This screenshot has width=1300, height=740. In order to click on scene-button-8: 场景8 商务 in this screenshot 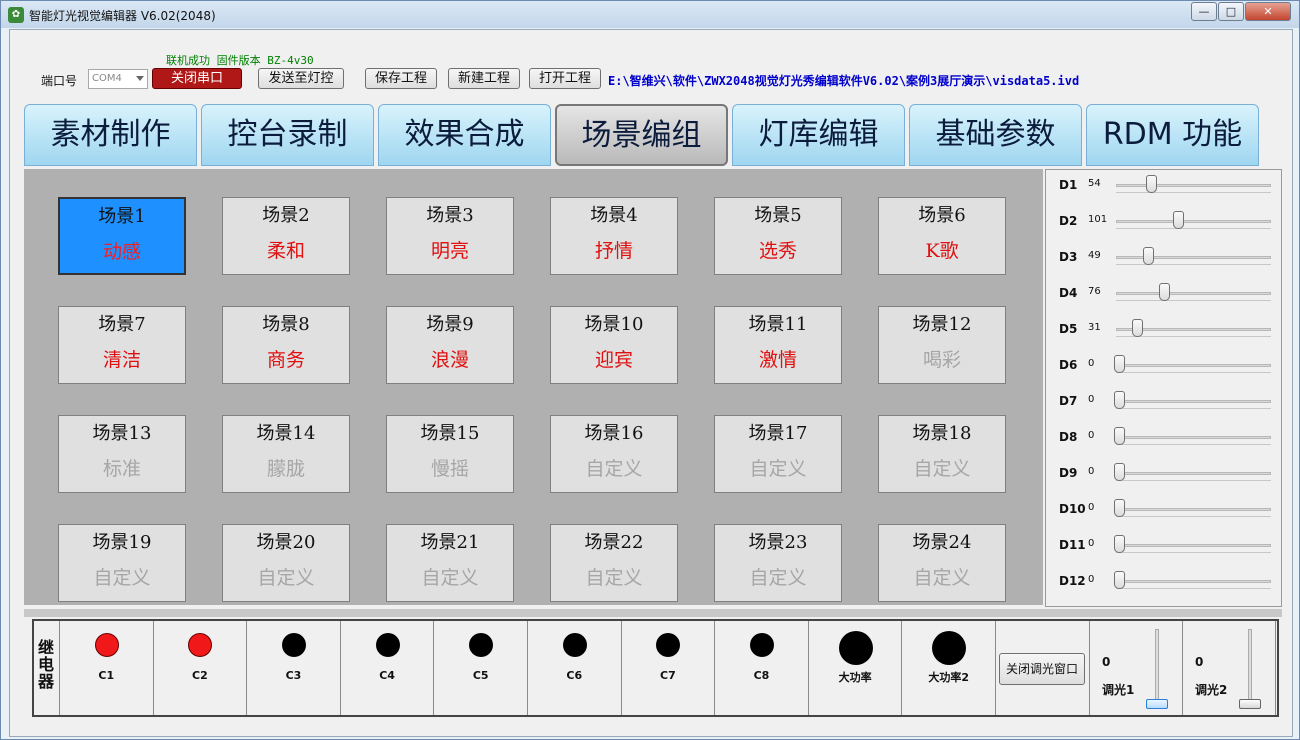, I will do `click(286, 345)`.